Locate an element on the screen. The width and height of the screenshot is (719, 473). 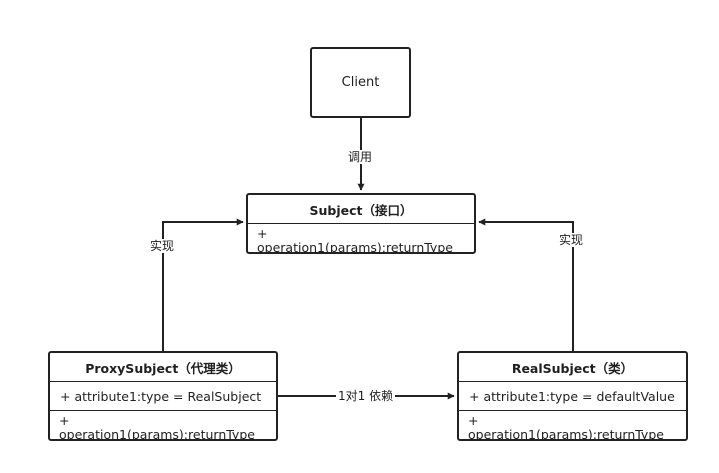
real-attribute: + attribute1:type = defaultValue is located at coordinates (572, 396).